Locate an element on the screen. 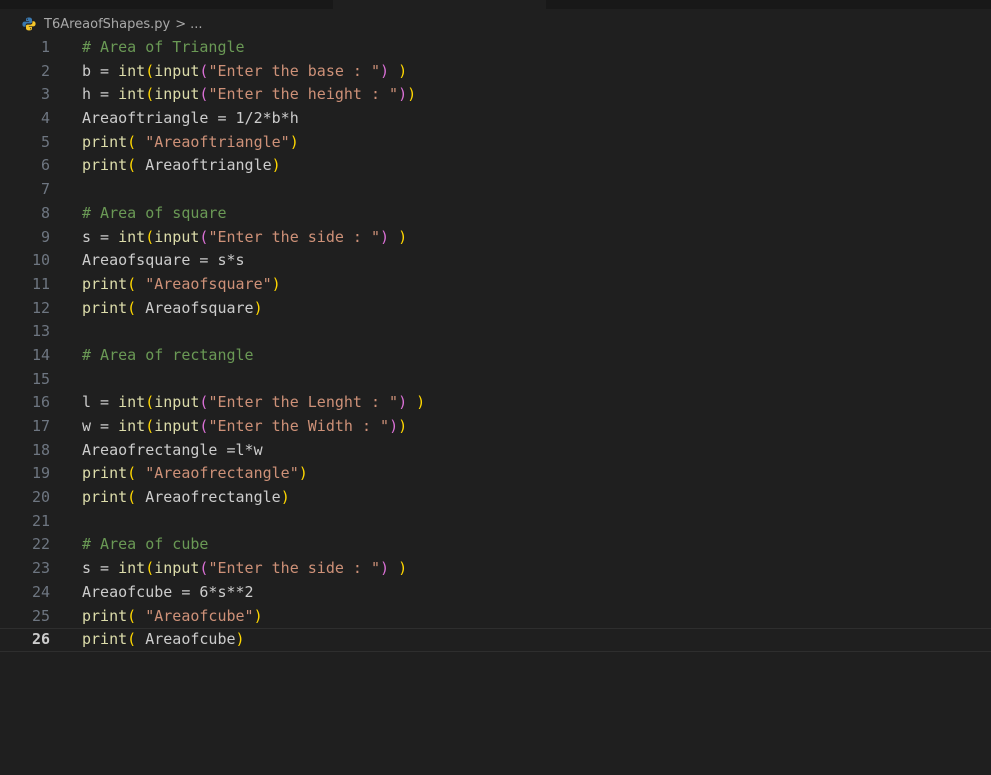 The image size is (991, 775). code-token: Areaoftriangle is located at coordinates (208, 165).